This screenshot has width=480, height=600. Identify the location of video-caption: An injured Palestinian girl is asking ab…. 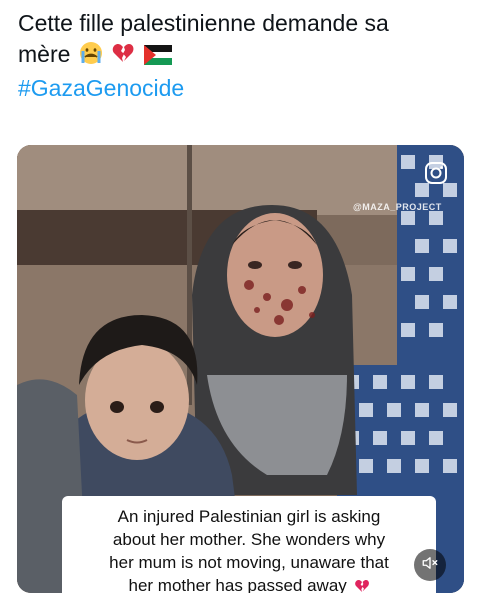
(249, 544).